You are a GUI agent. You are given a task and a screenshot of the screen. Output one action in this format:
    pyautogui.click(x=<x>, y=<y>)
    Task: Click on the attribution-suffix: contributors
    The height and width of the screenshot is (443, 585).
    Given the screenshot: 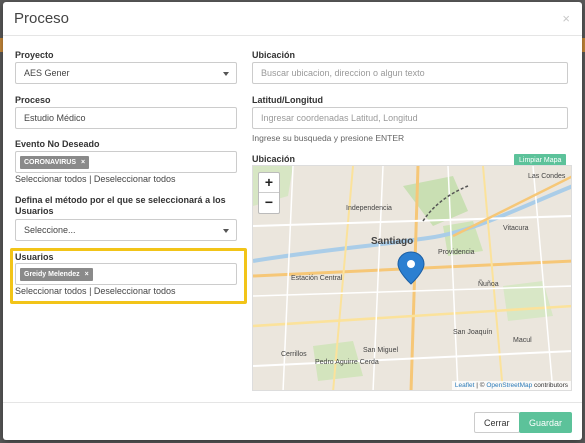 What is the action you would take?
    pyautogui.click(x=550, y=385)
    